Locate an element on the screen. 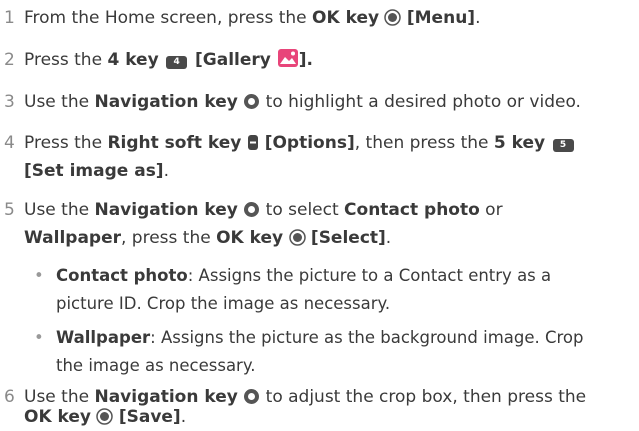 The image size is (639, 431). numeric-key-icon: 5 is located at coordinates (563, 145).